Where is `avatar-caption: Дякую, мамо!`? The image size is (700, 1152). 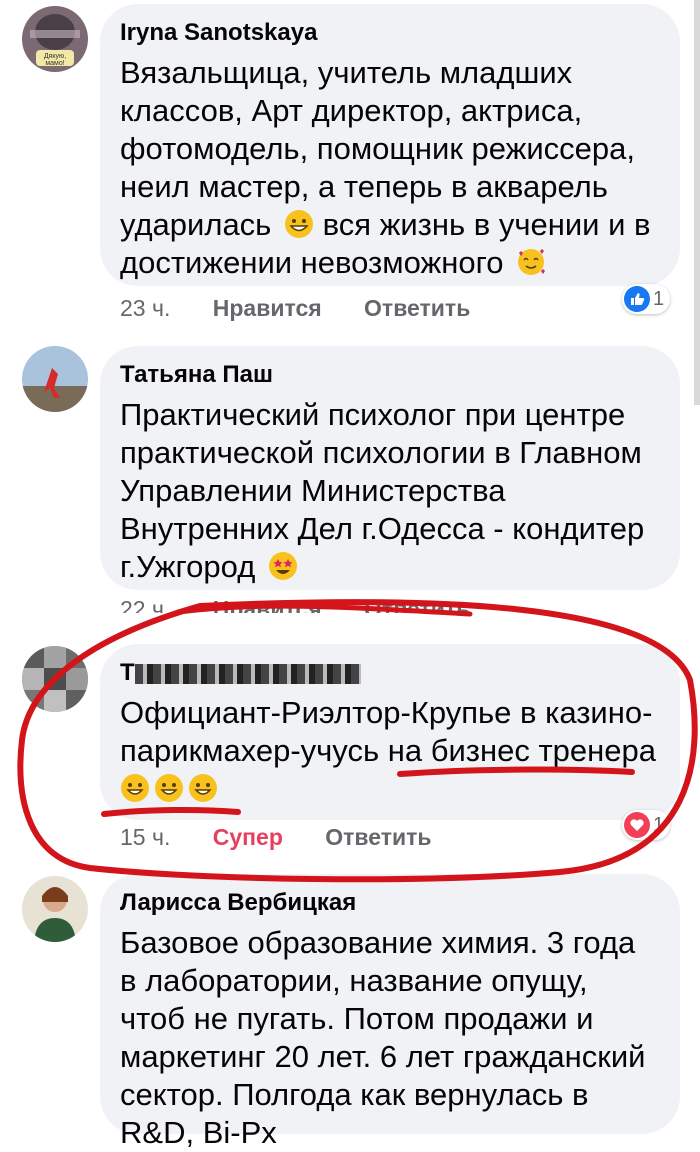 avatar-caption: Дякую, мамо! is located at coordinates (55, 60).